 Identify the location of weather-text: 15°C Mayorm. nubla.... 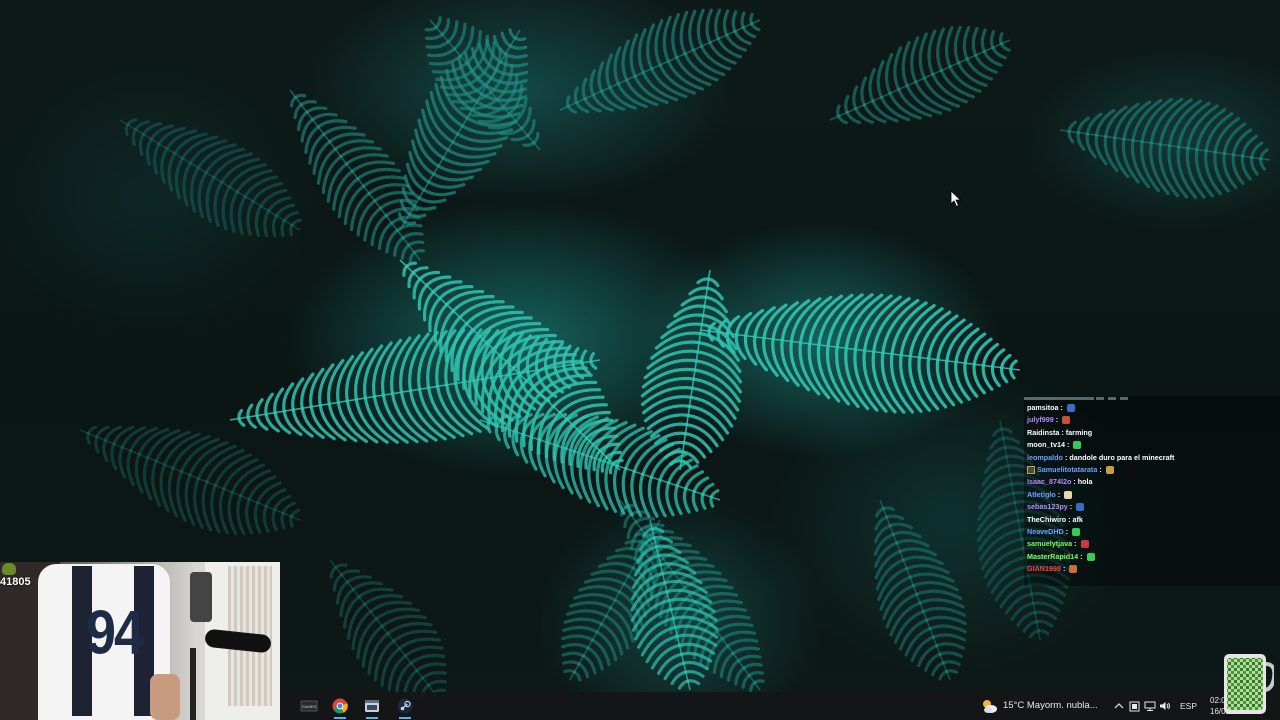
(1050, 706).